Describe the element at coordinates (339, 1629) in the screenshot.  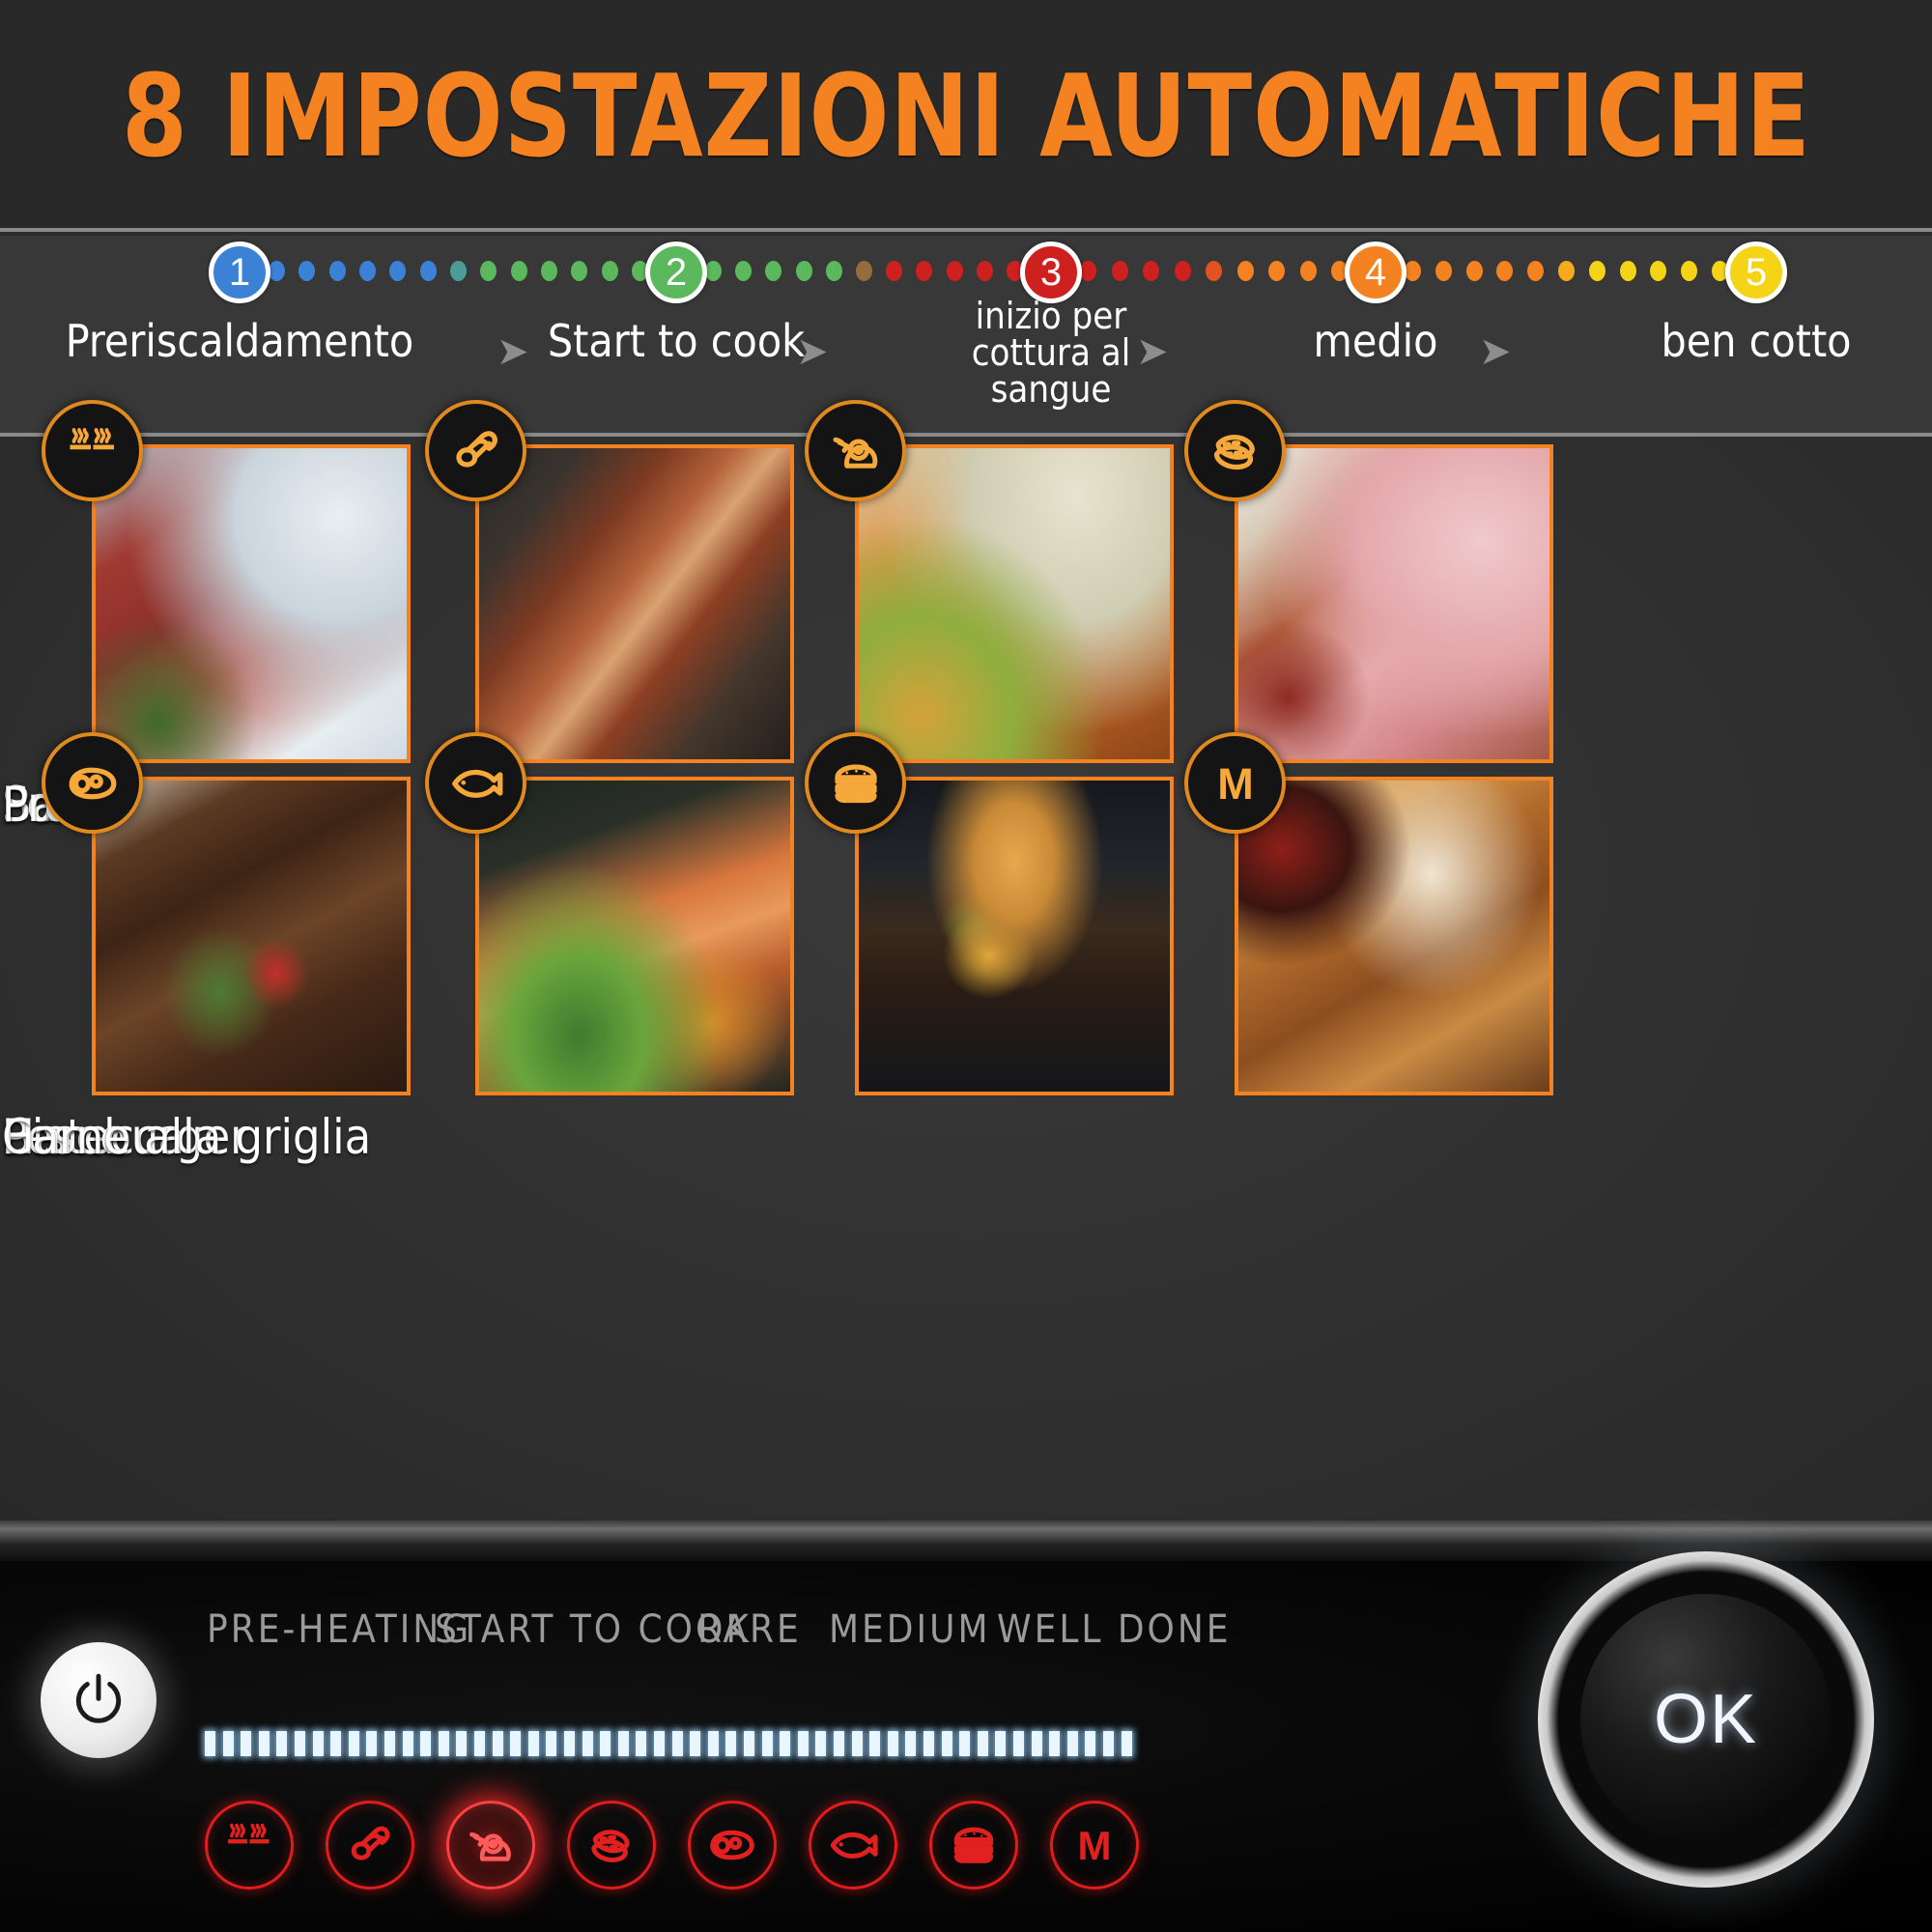
I see `panel-stage-label: PRE-HEATING` at that location.